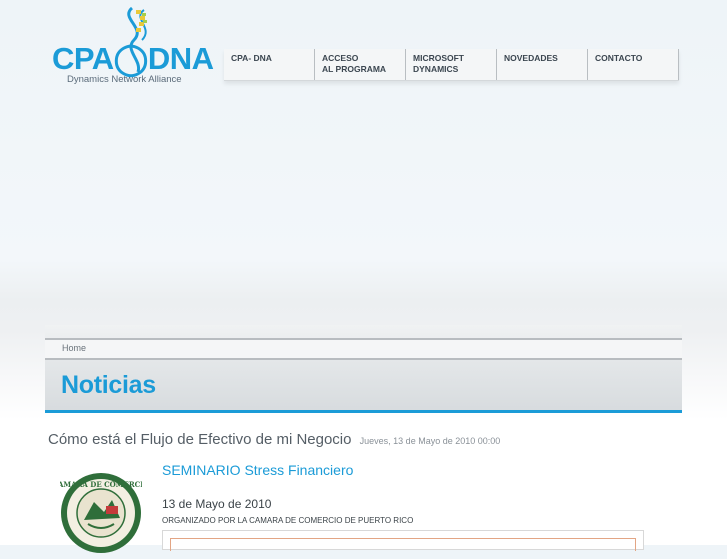 The height and width of the screenshot is (559, 727). I want to click on event-details-box, so click(403, 540).